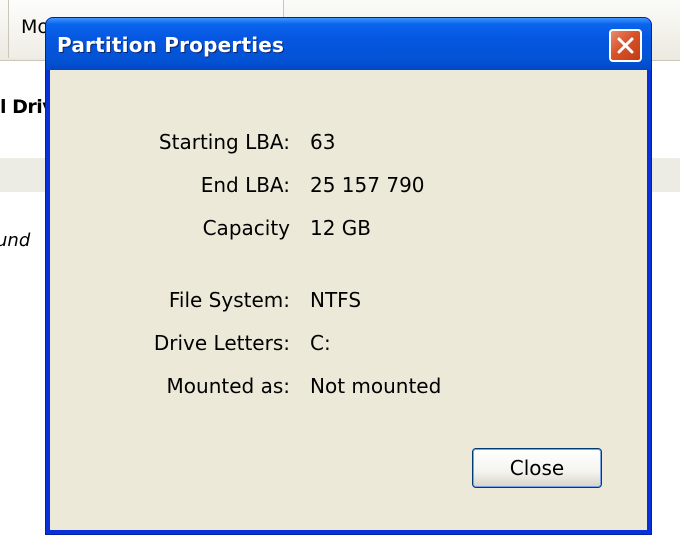 This screenshot has width=680, height=552. Describe the element at coordinates (348, 44) in the screenshot. I see `dialog-titlebar: Partition Properties` at that location.